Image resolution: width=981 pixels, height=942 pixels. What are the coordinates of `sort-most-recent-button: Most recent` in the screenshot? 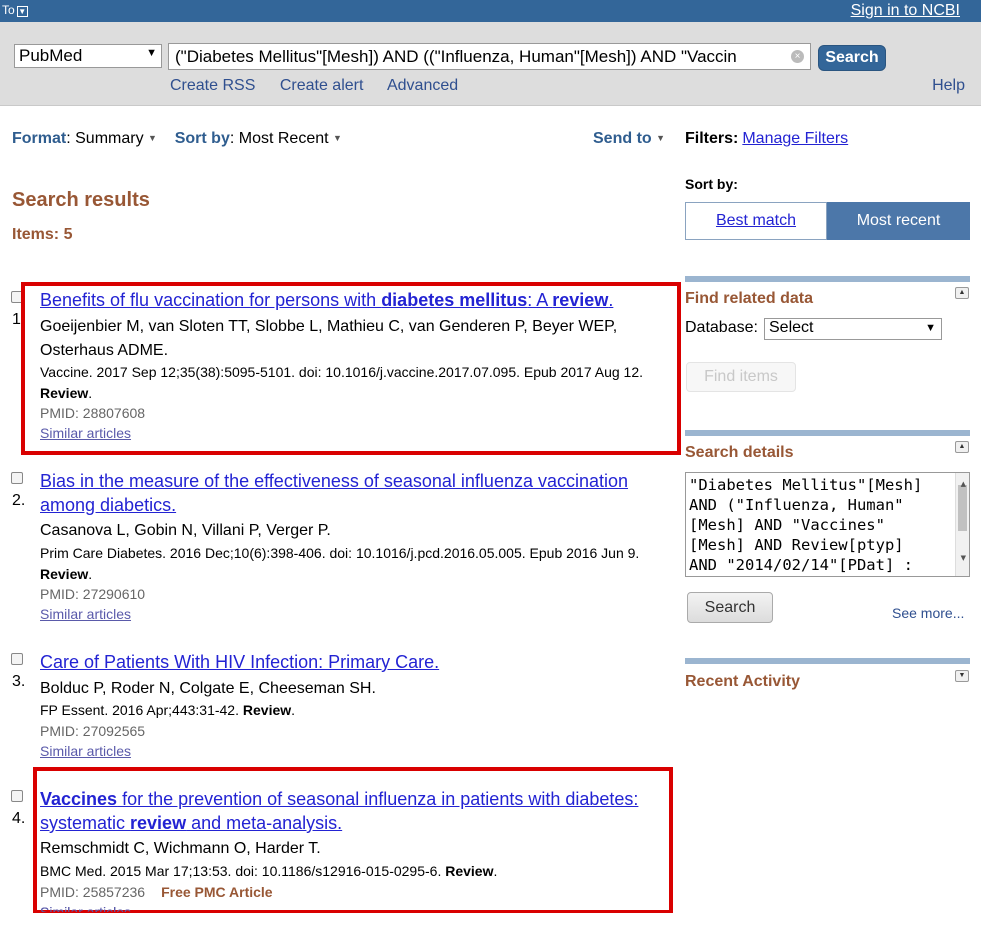 It's located at (898, 221).